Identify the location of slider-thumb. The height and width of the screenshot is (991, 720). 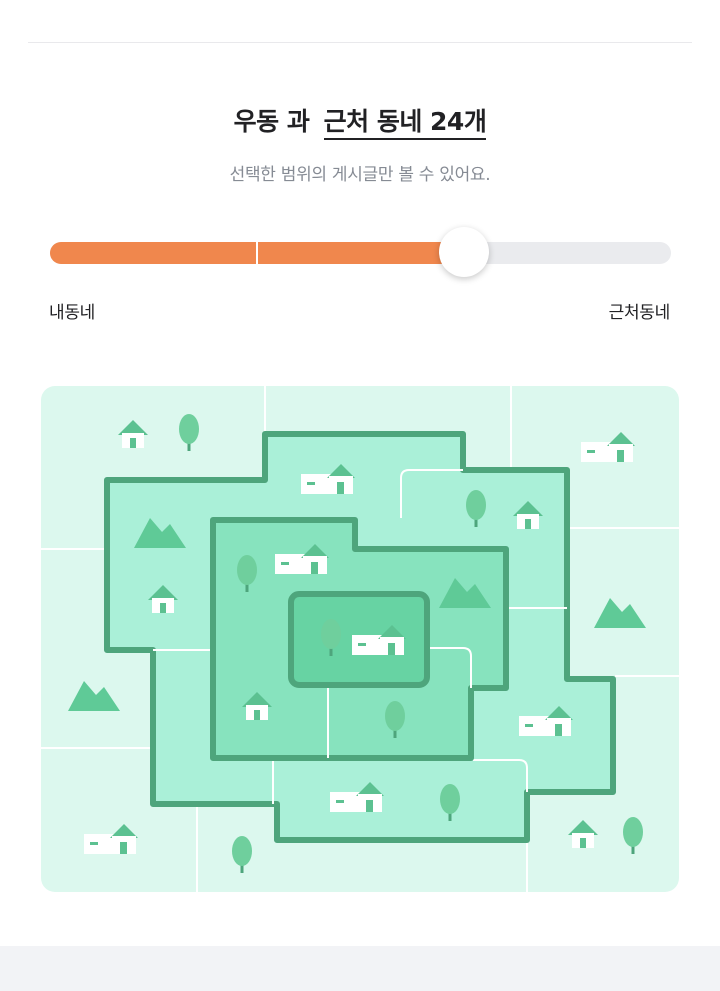
(464, 252).